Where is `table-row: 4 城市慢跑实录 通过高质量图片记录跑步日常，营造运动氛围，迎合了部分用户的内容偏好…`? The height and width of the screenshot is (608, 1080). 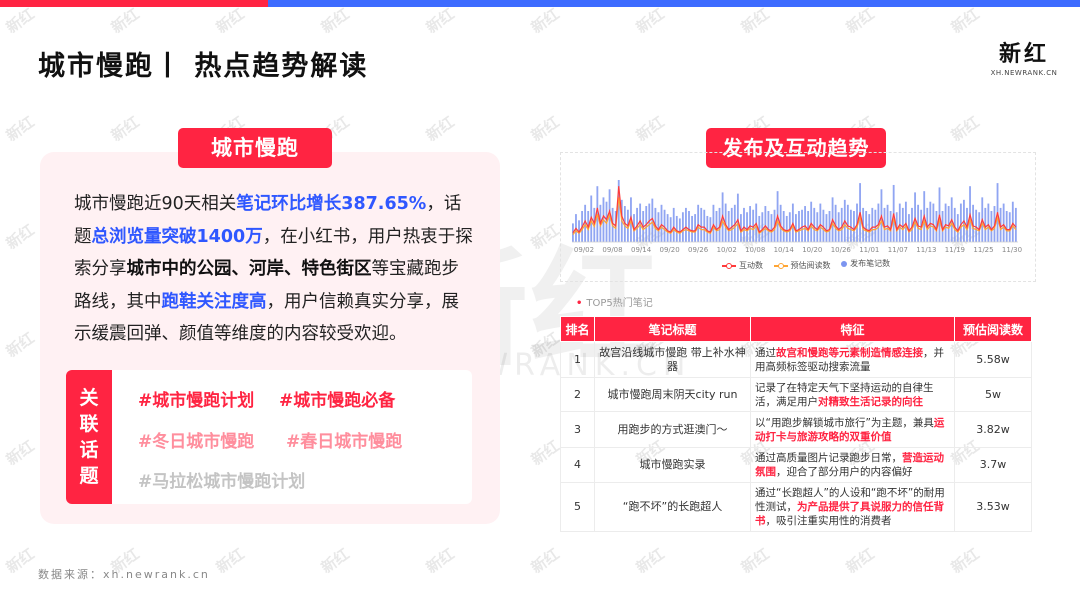 table-row: 4 城市慢跑实录 通过高质量图片记录跑步日常，营造运动氛围，迎合了部分用户的内容偏好… is located at coordinates (796, 465).